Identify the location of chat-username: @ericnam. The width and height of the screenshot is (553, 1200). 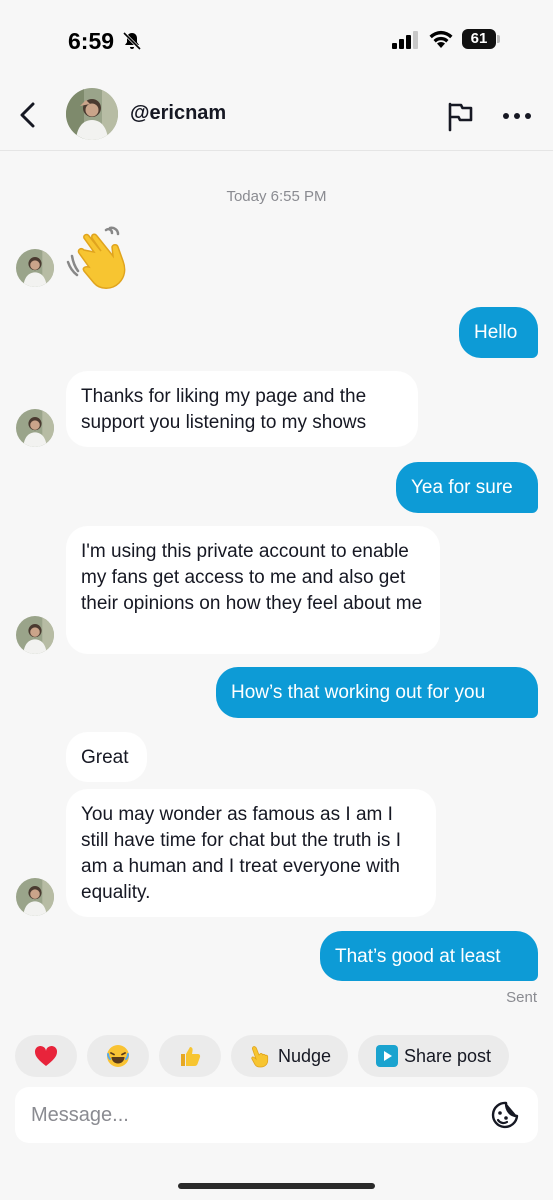
(178, 113).